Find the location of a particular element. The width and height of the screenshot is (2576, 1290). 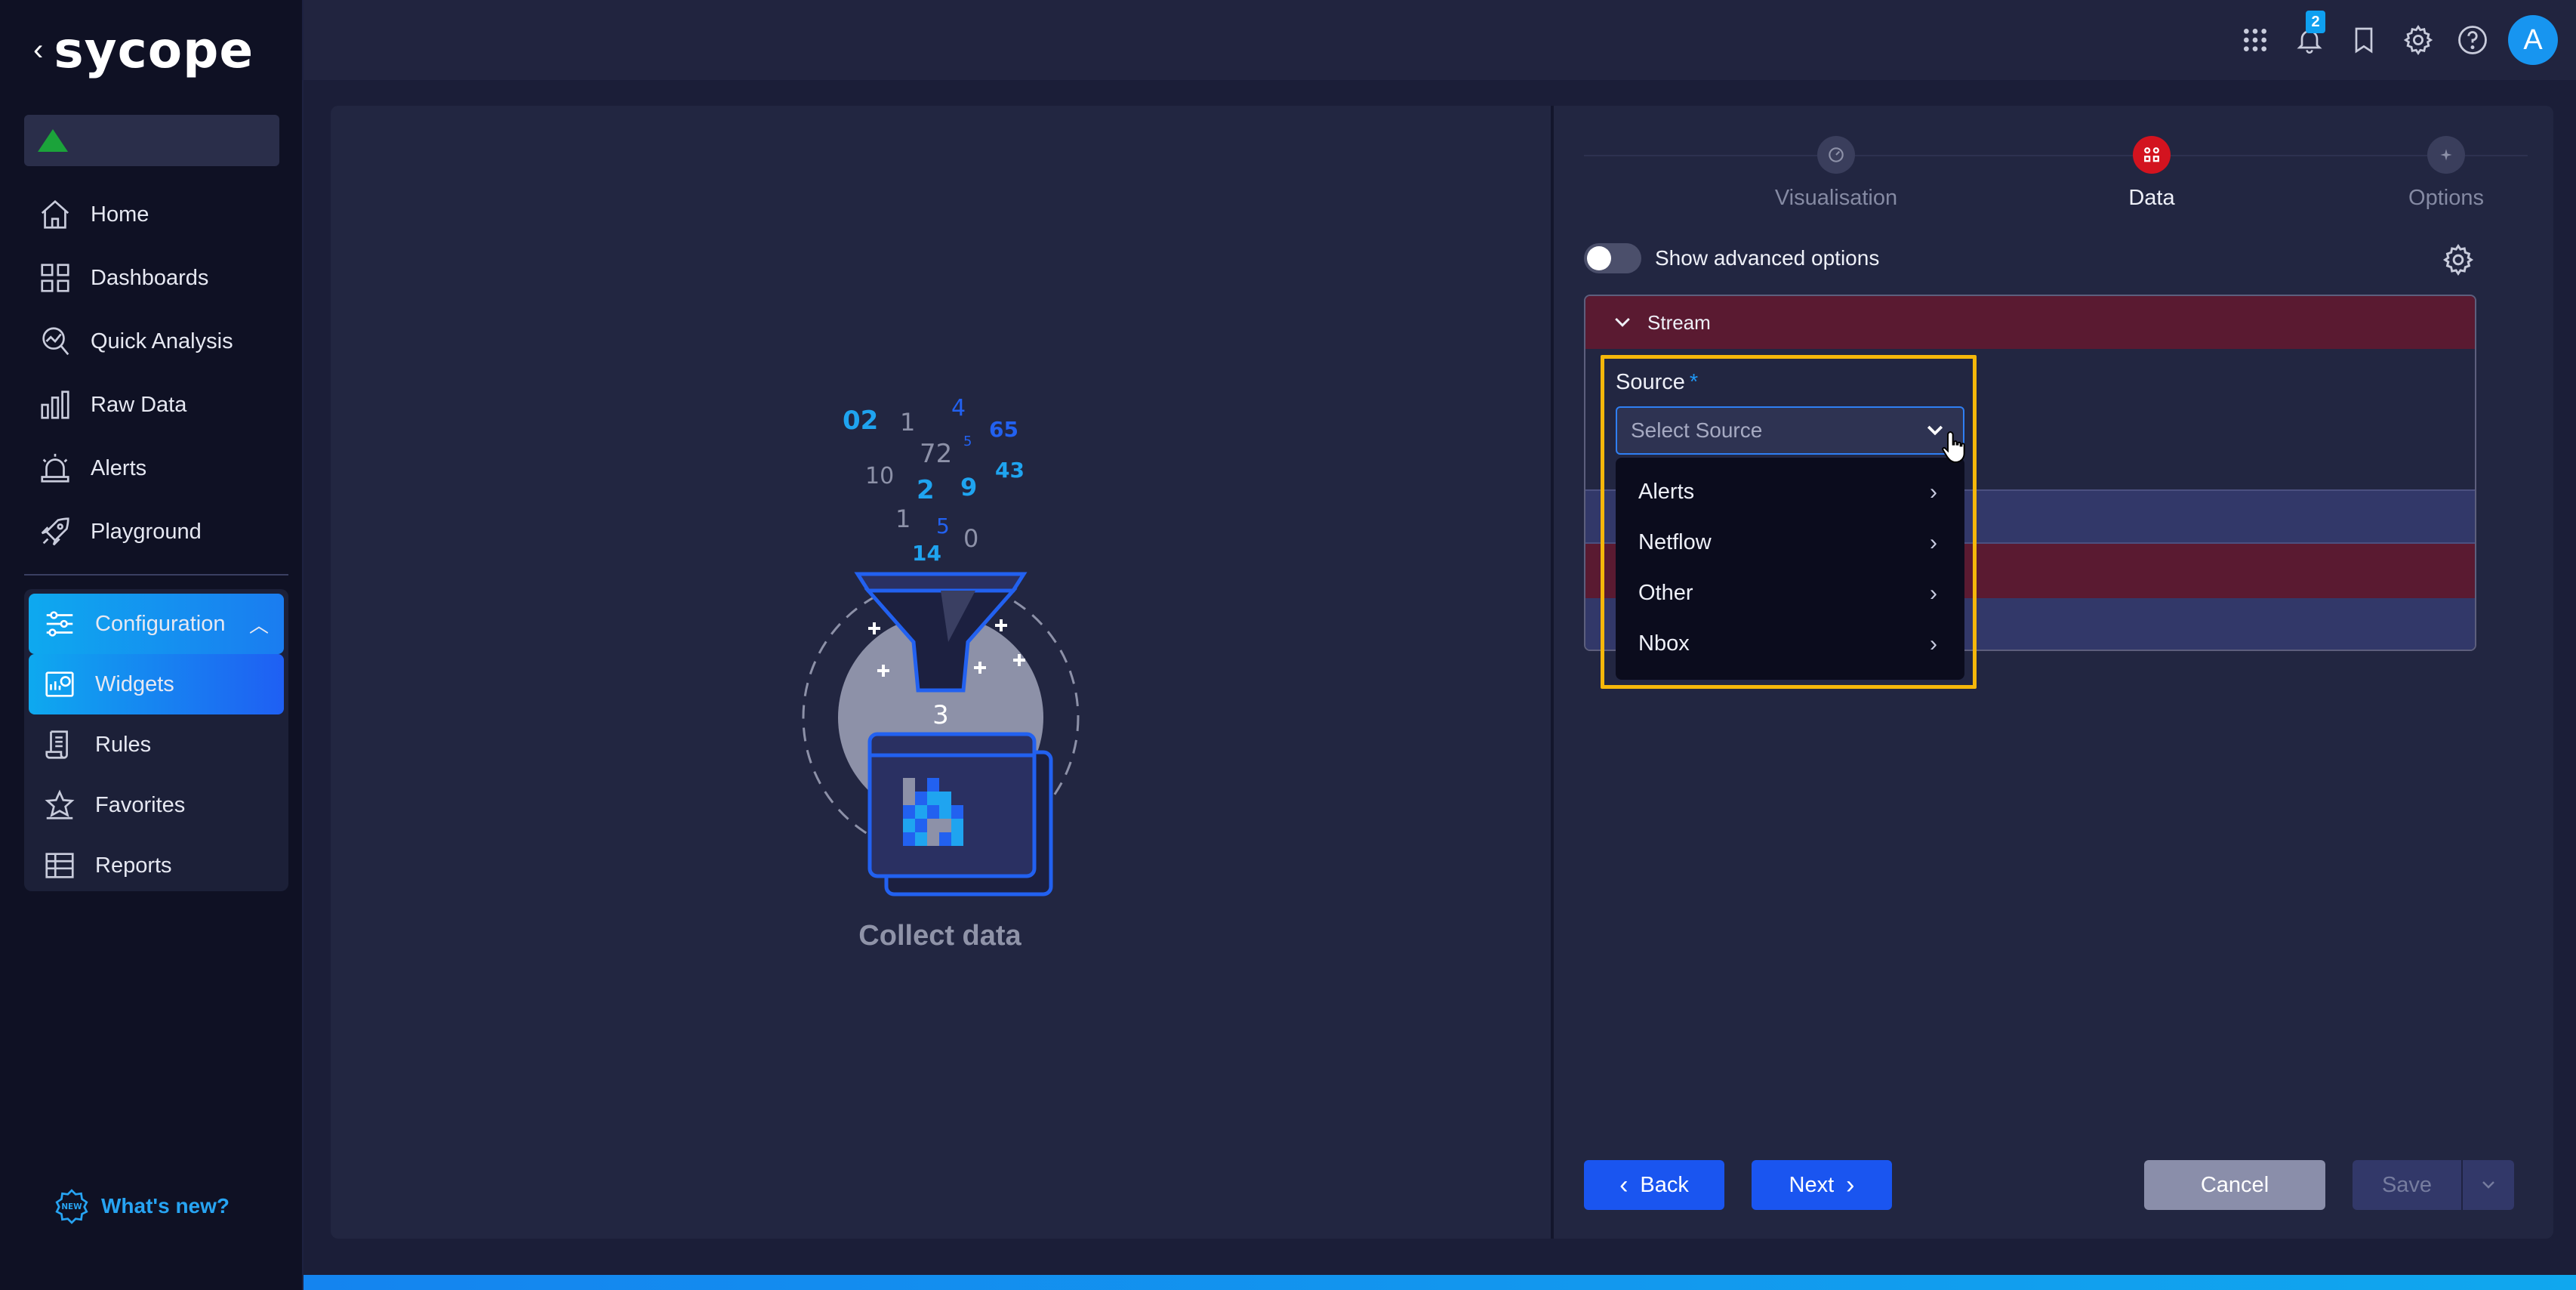

nav-item-raw-data: Raw Data is located at coordinates (155, 405).